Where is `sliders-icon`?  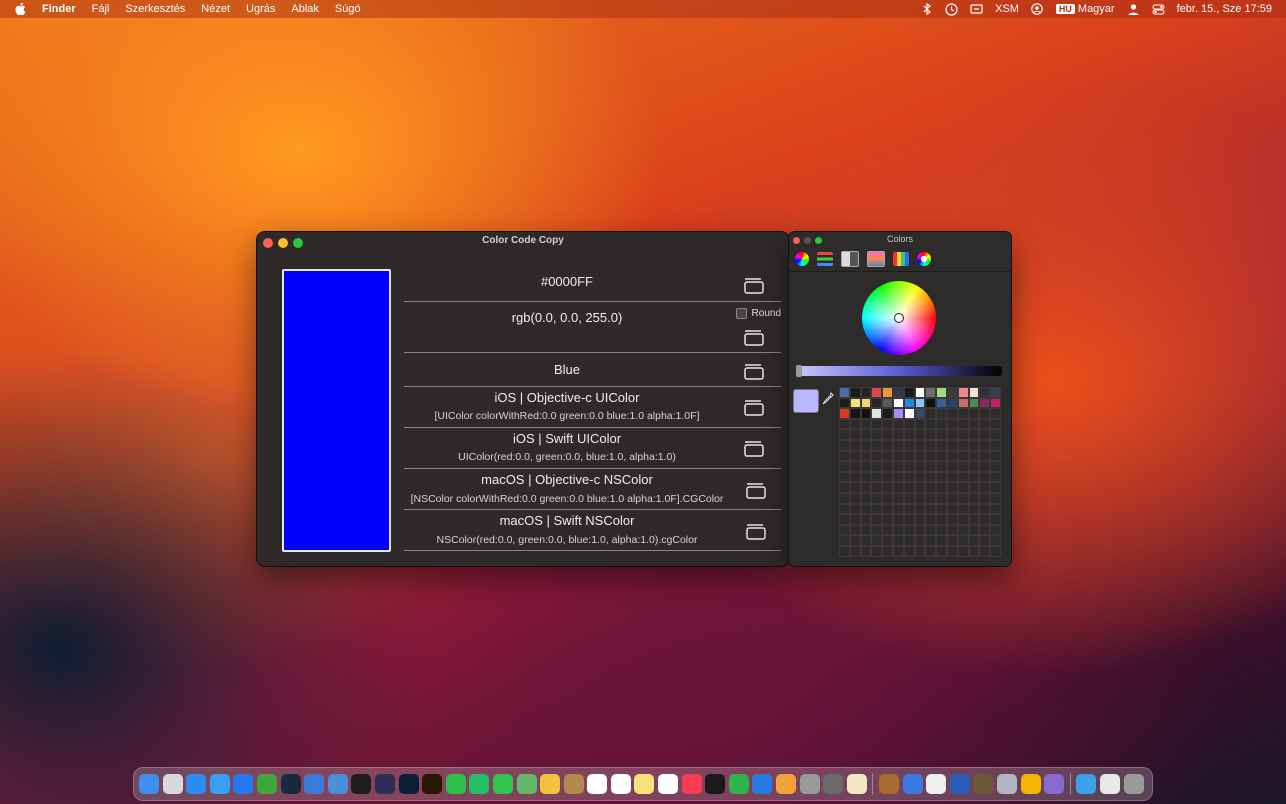 sliders-icon is located at coordinates (825, 259).